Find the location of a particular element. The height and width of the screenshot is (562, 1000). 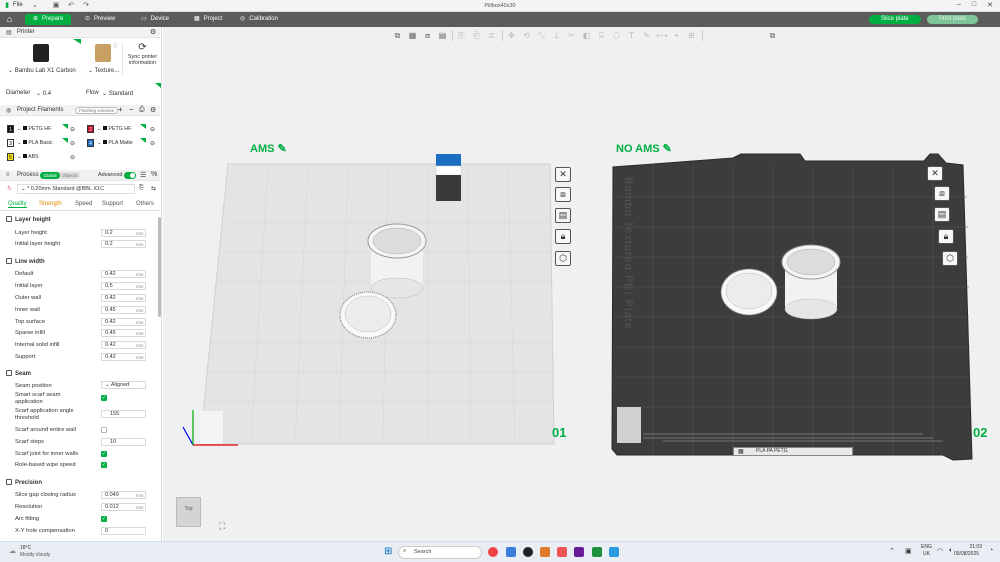

filament-2-remove-icon: ⊖ is located at coordinates (152, 129).